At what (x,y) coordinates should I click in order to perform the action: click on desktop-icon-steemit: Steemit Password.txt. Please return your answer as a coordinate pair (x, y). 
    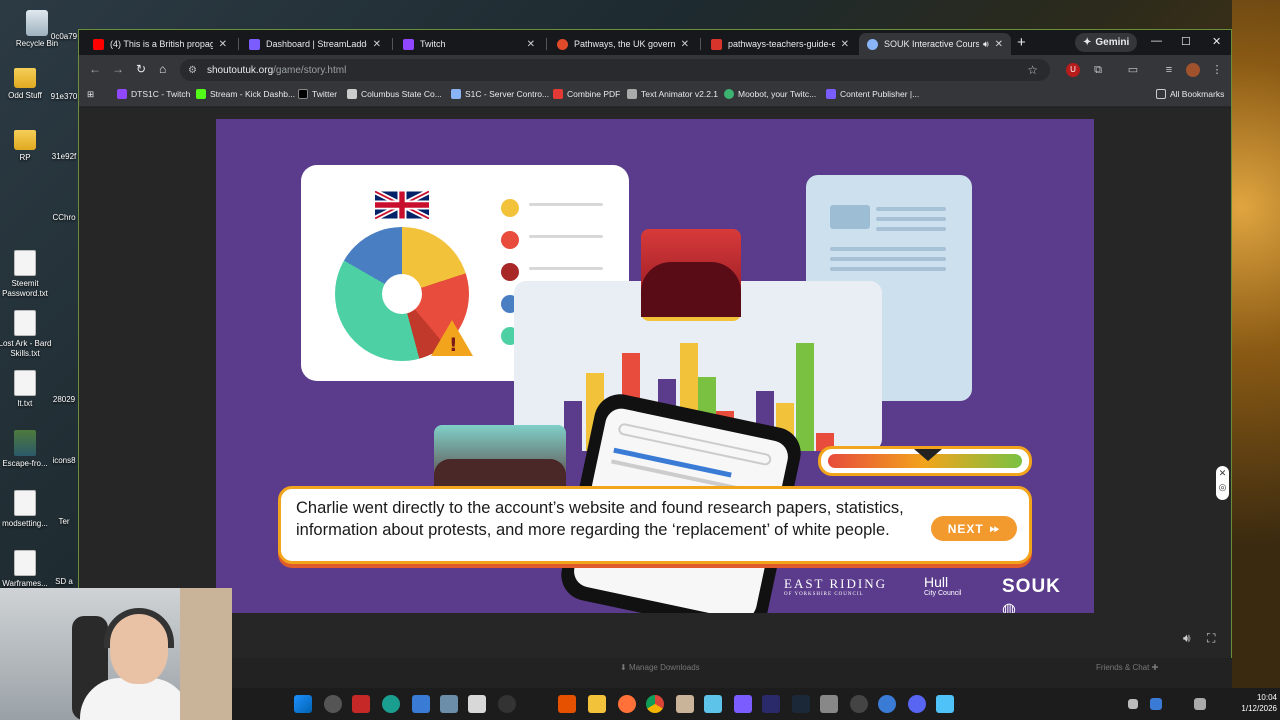
    Looking at the image, I should click on (27, 274).